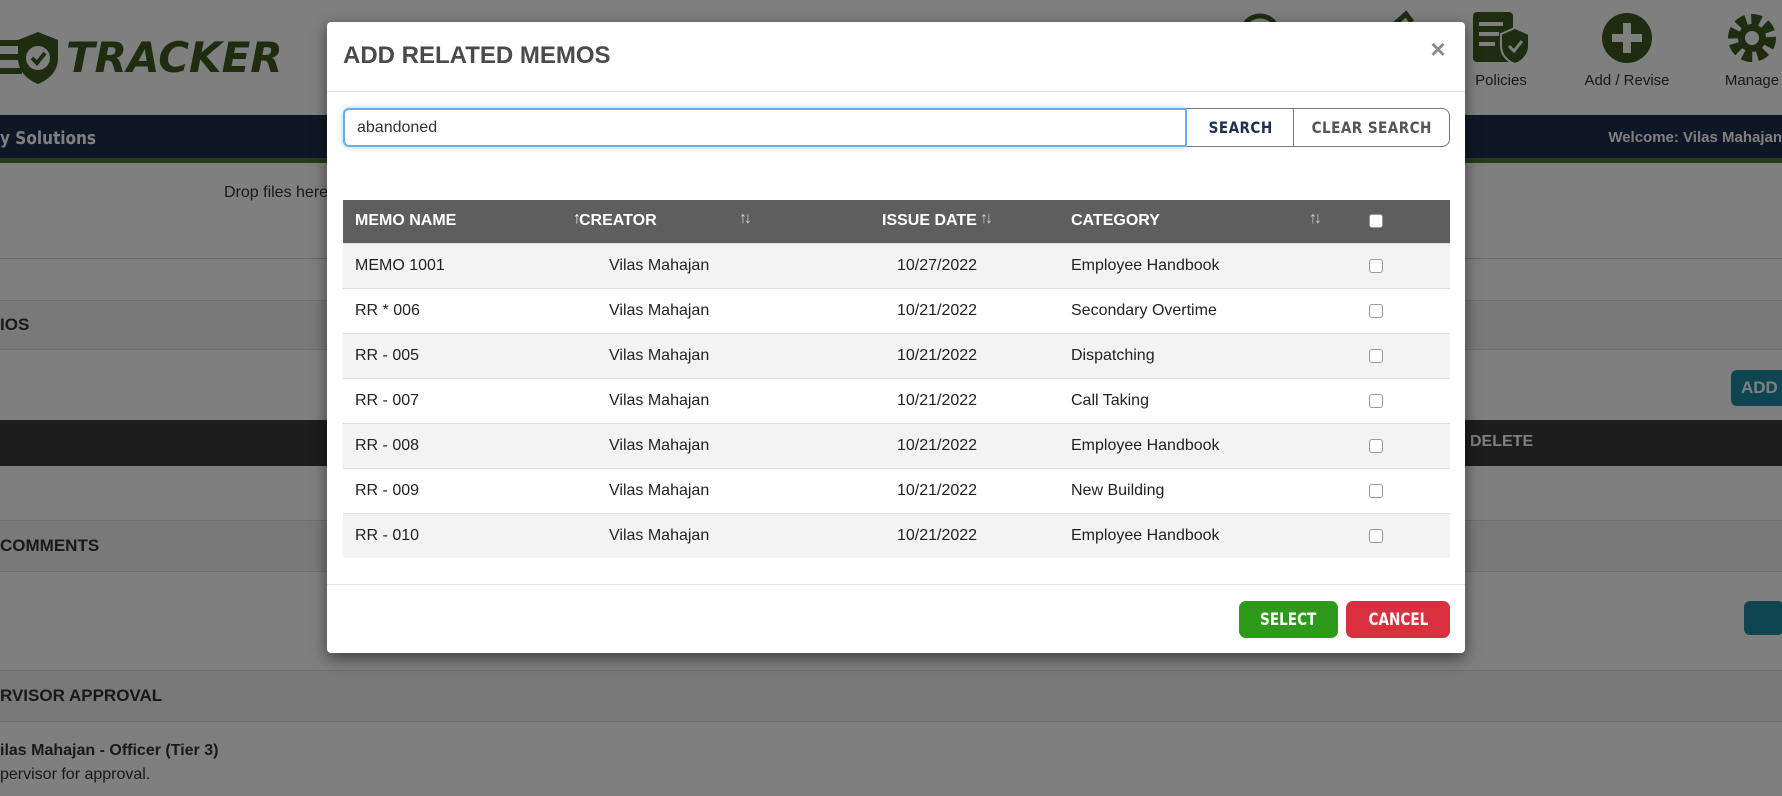 The height and width of the screenshot is (796, 1782). I want to click on column-header-memo-name: MEMO NAME, so click(405, 221).